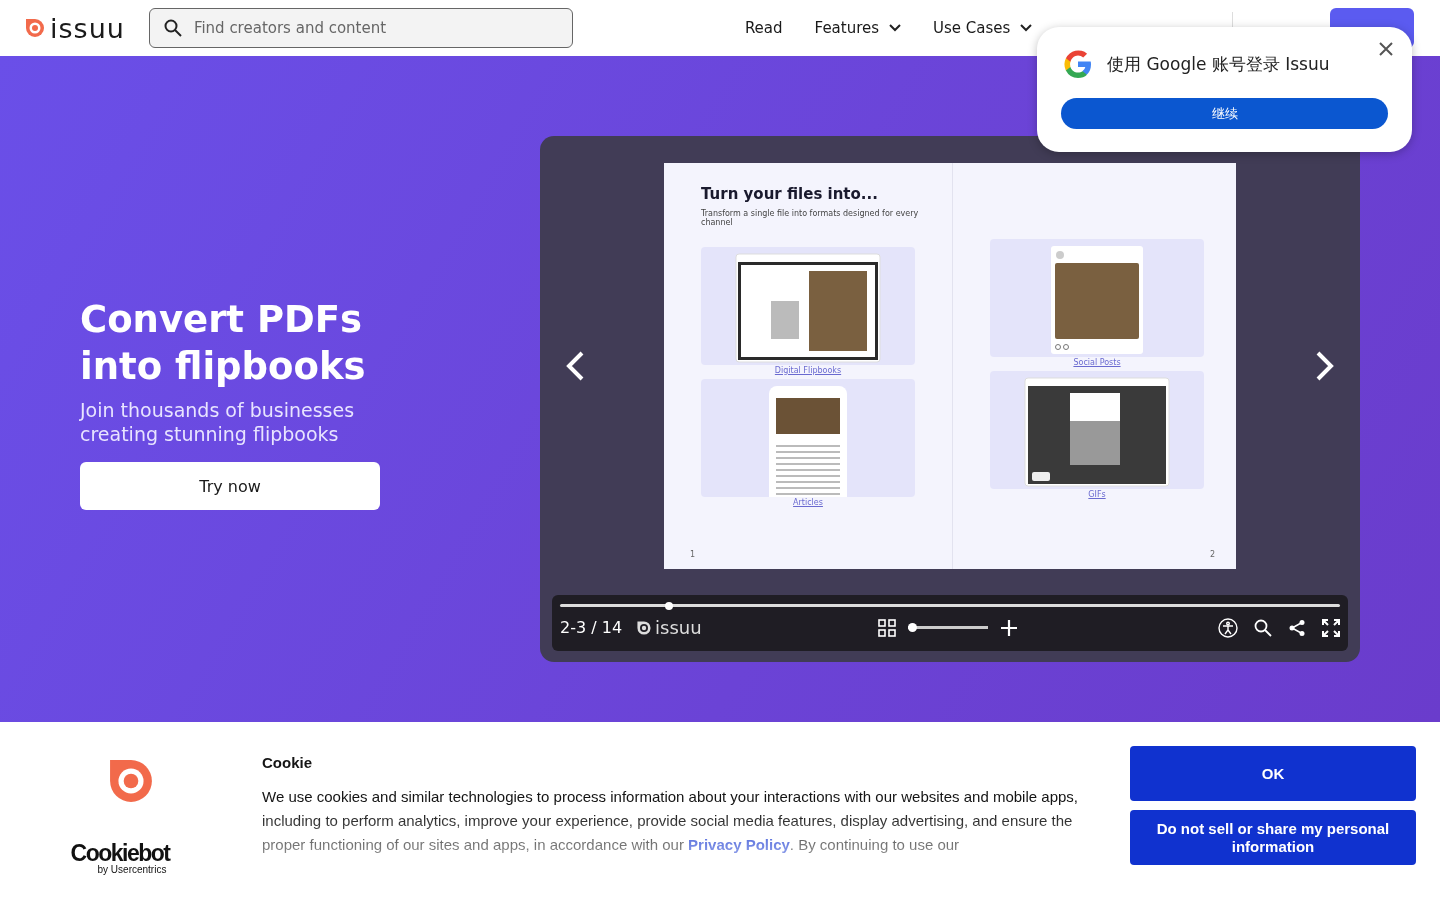 Image resolution: width=1440 pixels, height=900 pixels. What do you see at coordinates (678, 627) in the screenshot?
I see `brand-text: issuu` at bounding box center [678, 627].